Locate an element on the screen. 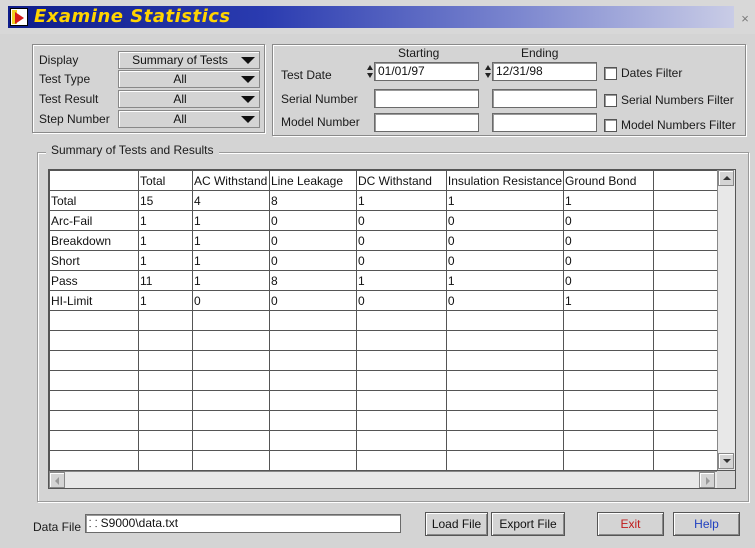  table-row-cell: Breakdown is located at coordinates (94, 240).